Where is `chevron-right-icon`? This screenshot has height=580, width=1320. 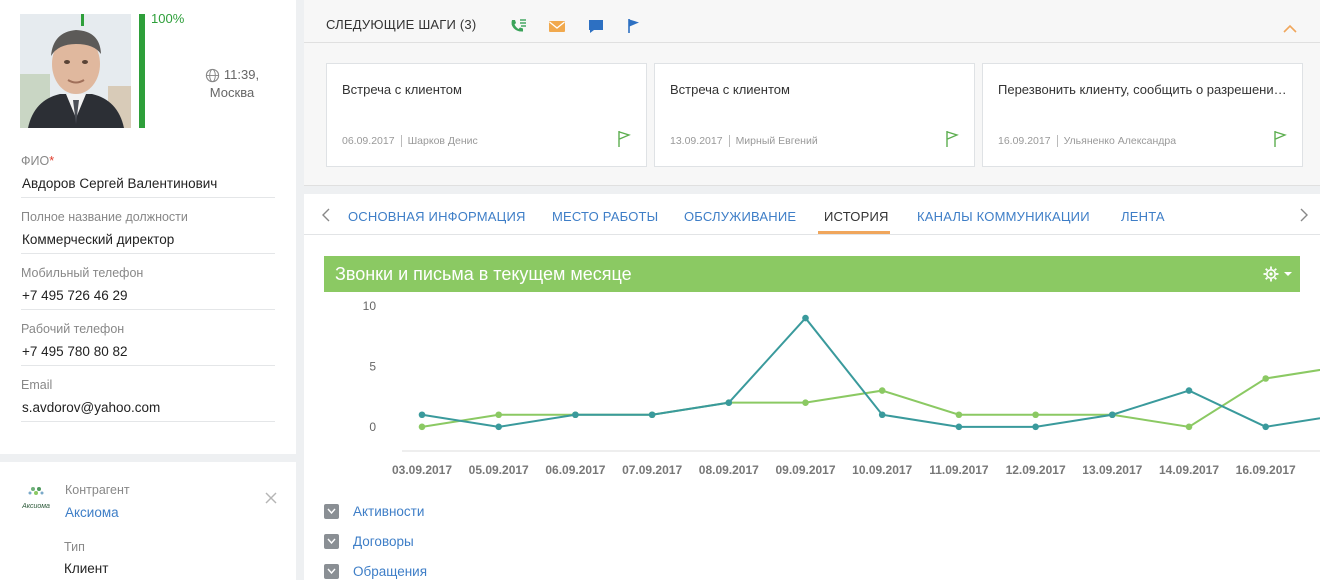 chevron-right-icon is located at coordinates (1304, 215).